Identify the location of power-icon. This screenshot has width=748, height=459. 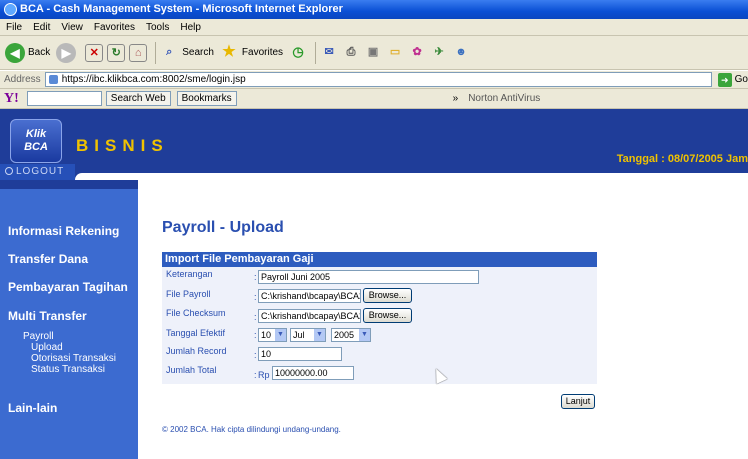
(9, 171).